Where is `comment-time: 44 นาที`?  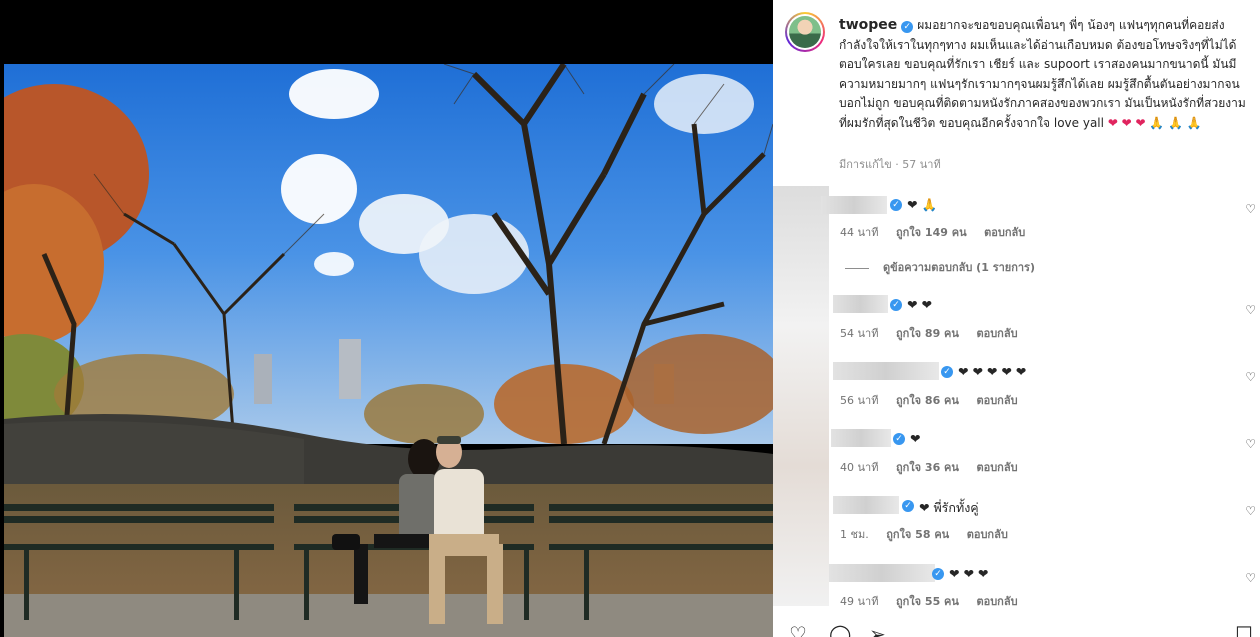
comment-time: 44 นาที is located at coordinates (859, 232).